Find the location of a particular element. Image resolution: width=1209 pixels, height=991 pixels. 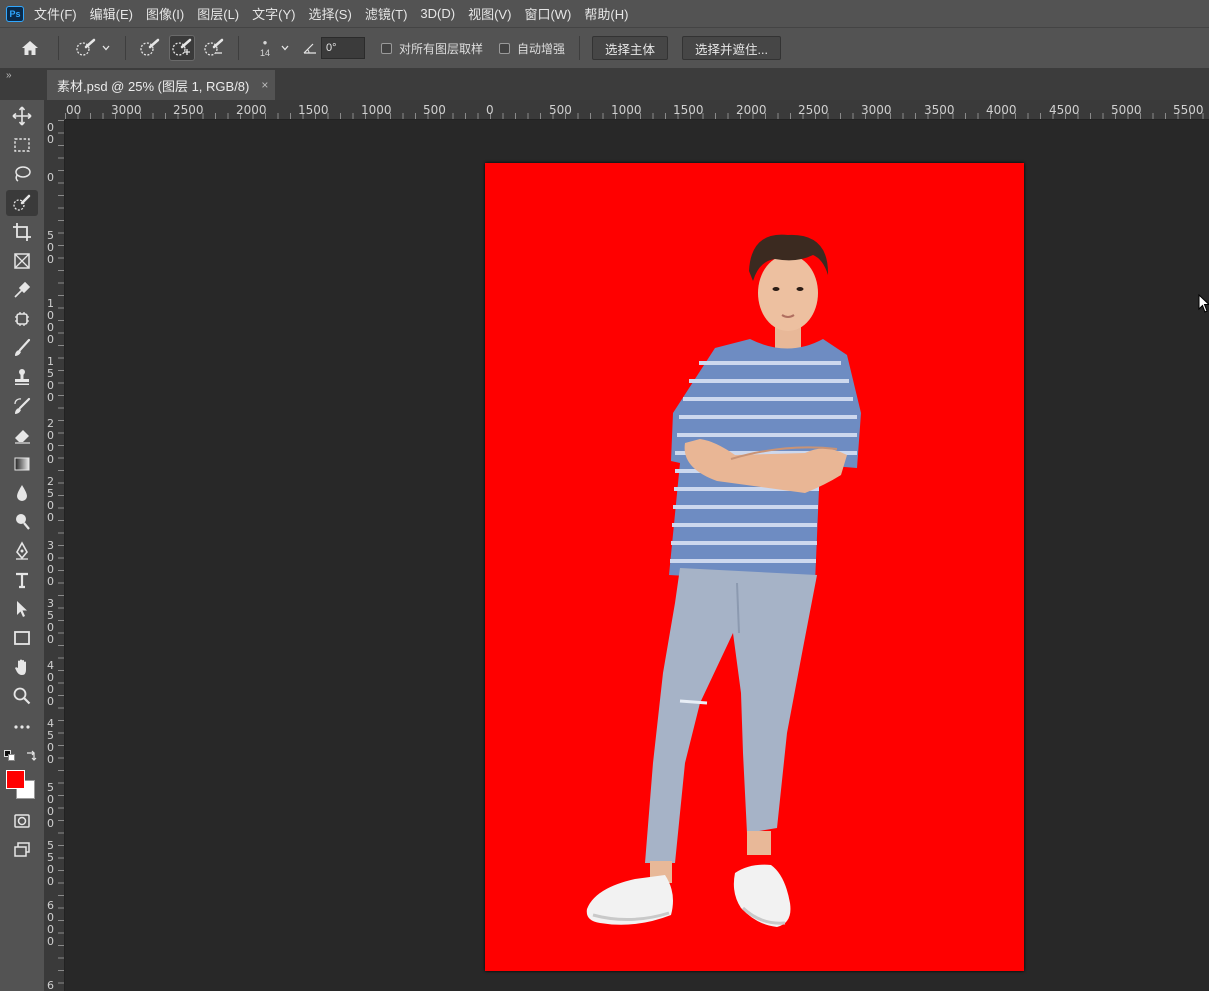

quick-mask-icon is located at coordinates (22, 821).